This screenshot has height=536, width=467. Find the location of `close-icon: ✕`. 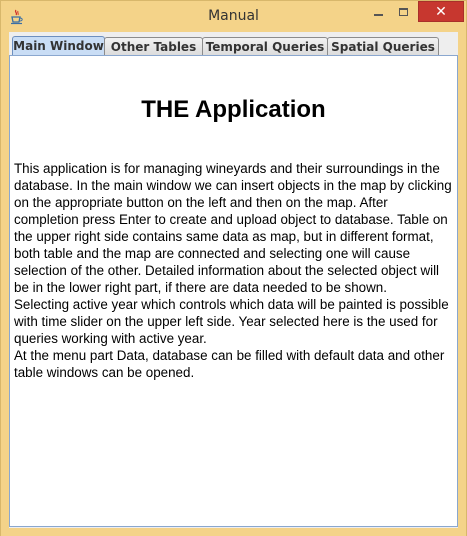

close-icon: ✕ is located at coordinates (441, 11).